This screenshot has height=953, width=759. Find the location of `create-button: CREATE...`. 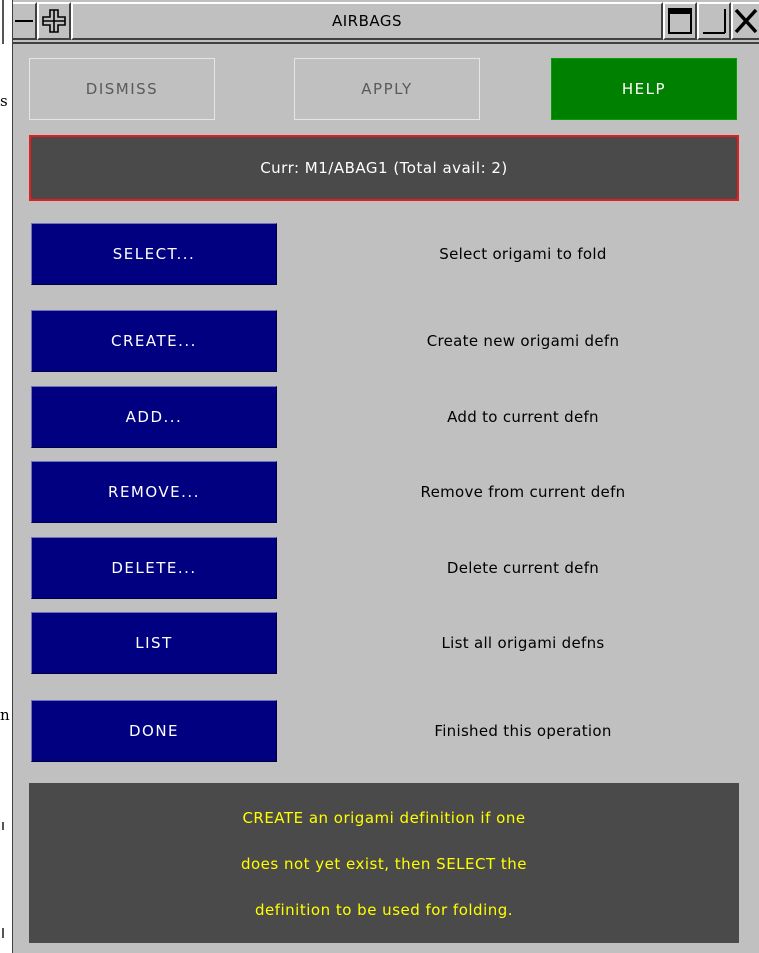

create-button: CREATE... is located at coordinates (154, 341).